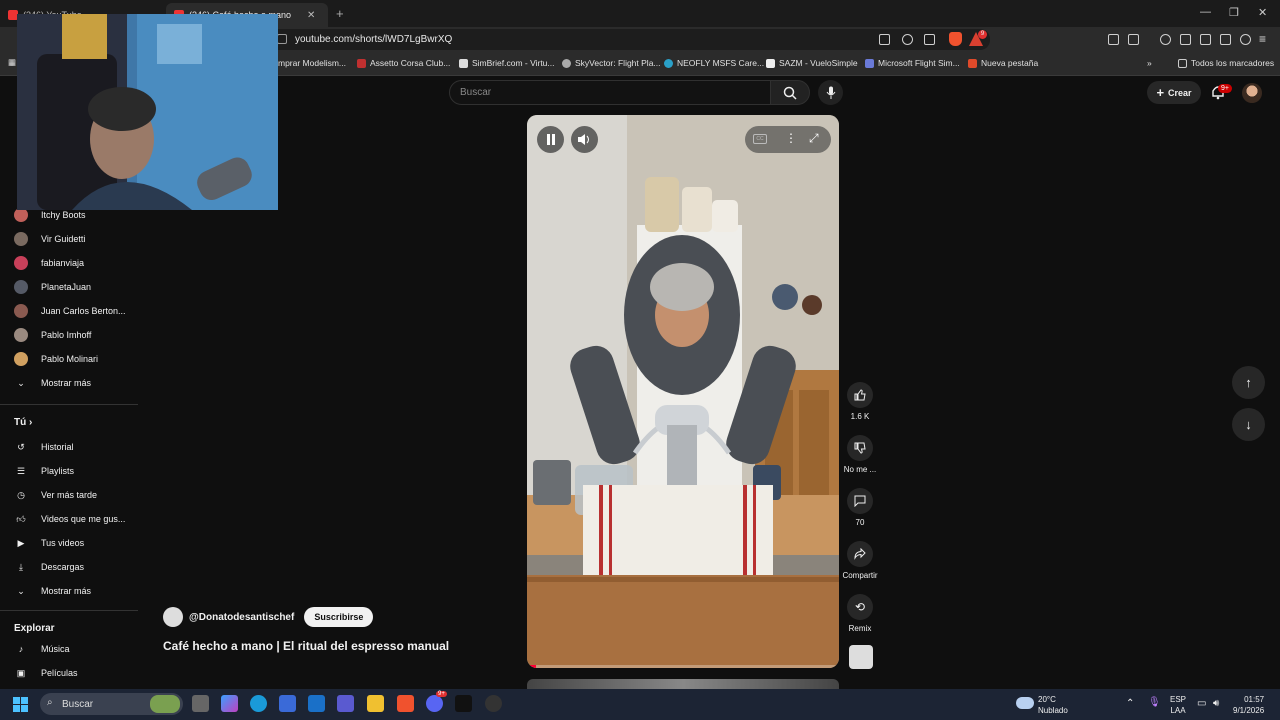  Describe the element at coordinates (241, 617) in the screenshot. I see `channel-name: @Donatodesantischef` at that location.